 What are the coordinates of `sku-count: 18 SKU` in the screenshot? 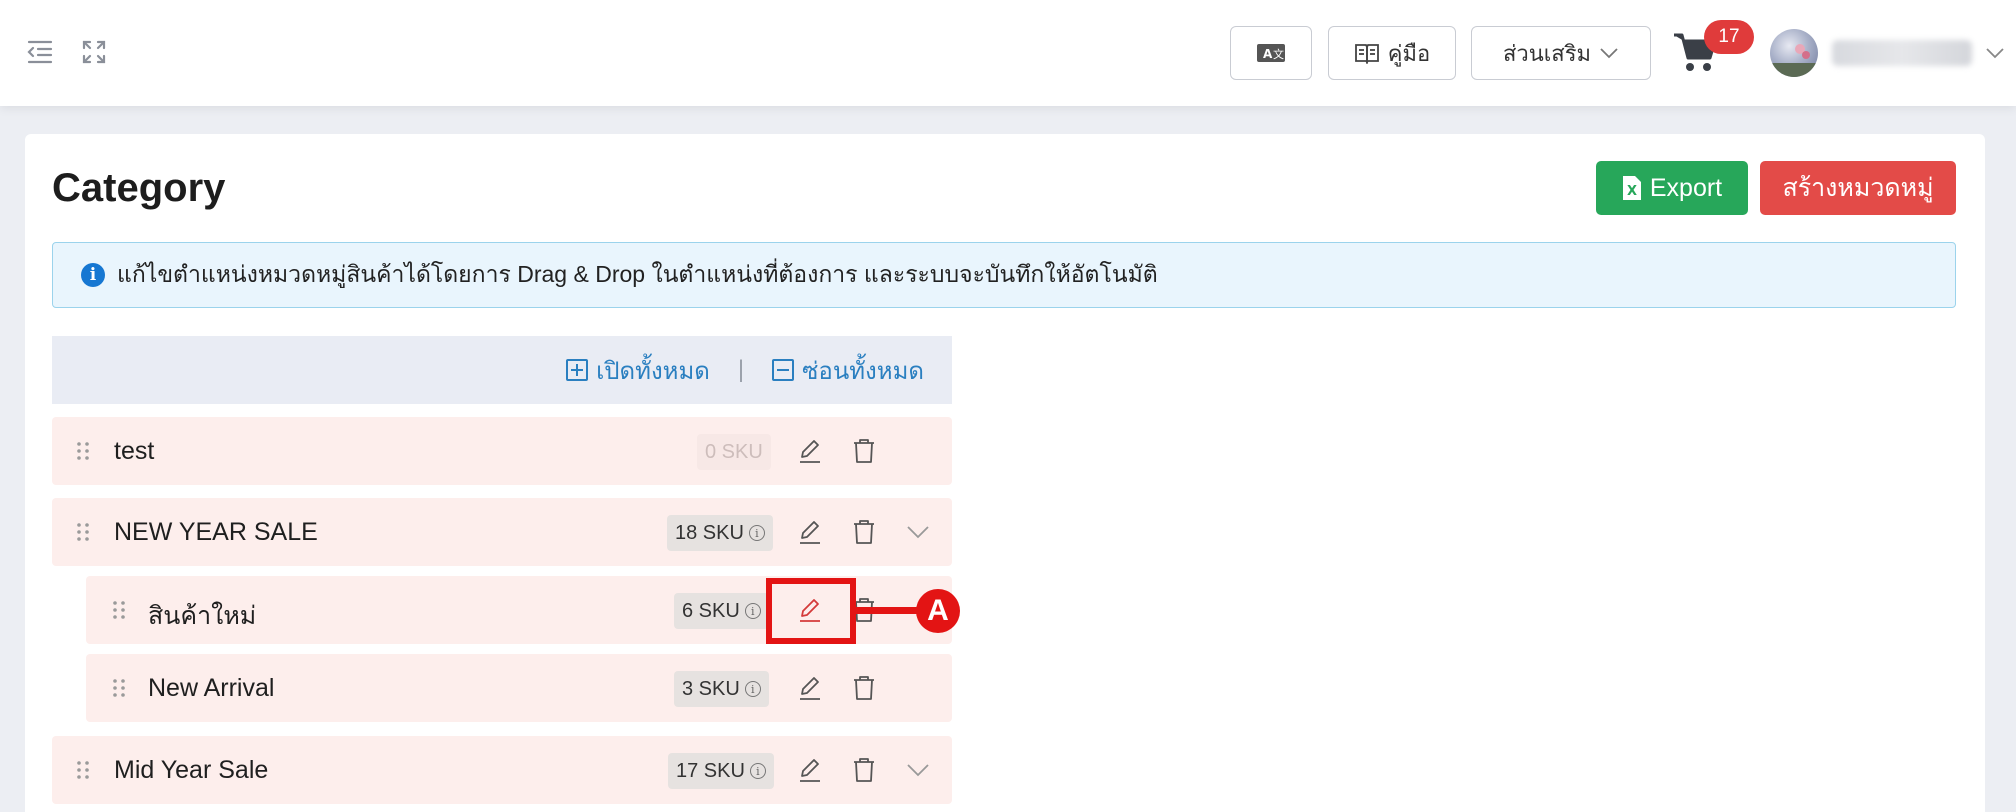 It's located at (709, 532).